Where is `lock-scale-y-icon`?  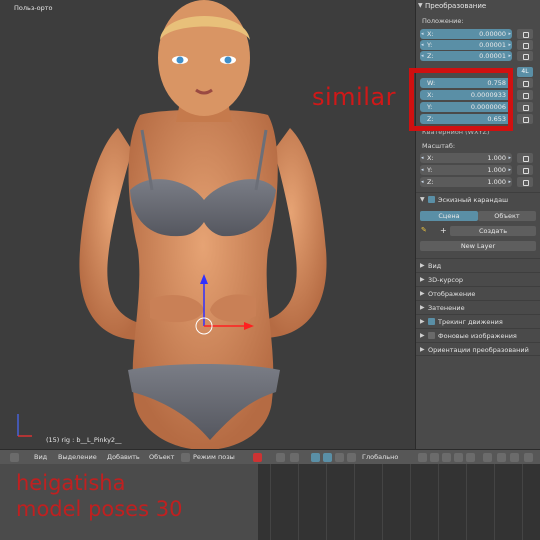
lock-scale-y-icon is located at coordinates (525, 170).